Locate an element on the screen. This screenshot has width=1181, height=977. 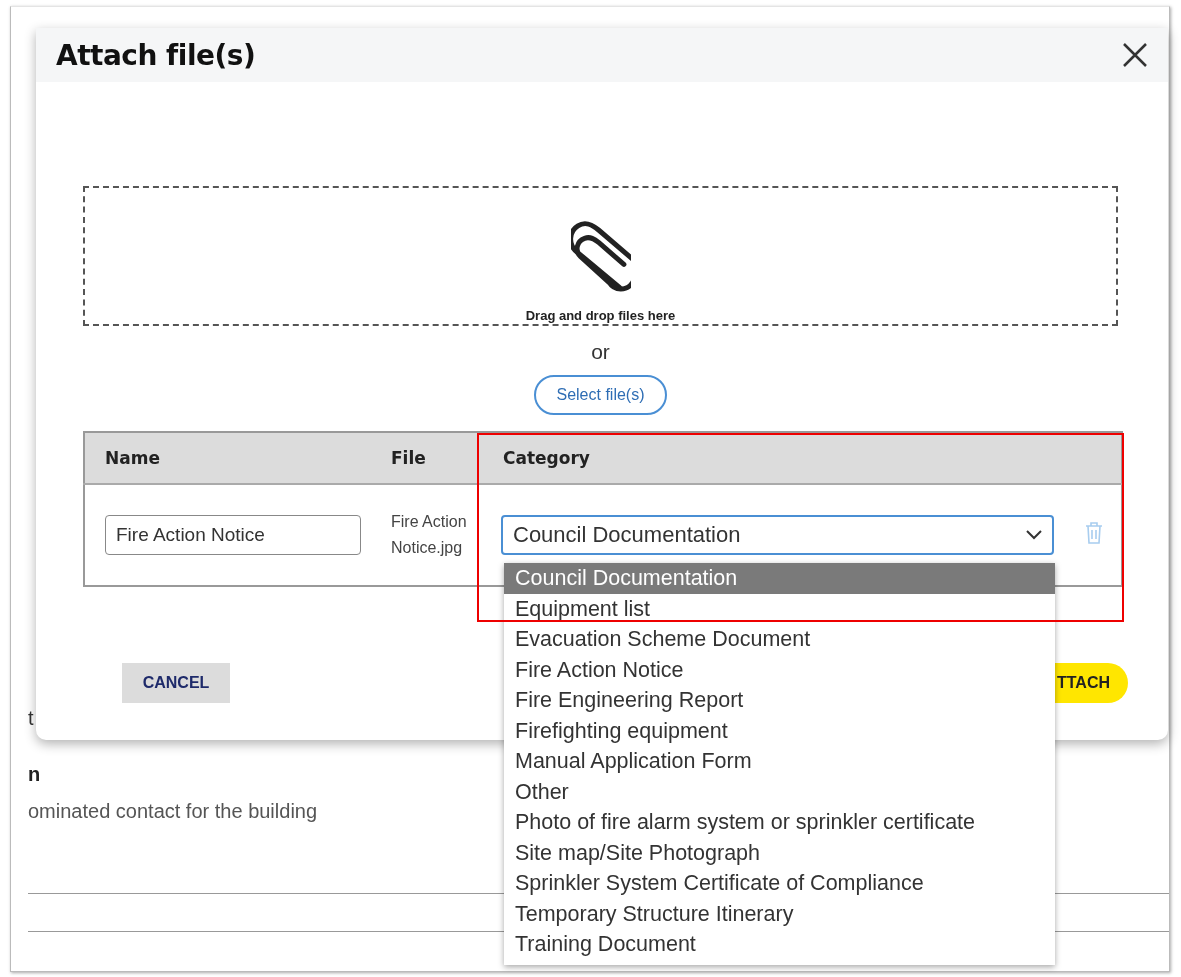
column-header: Category is located at coordinates (772, 458).